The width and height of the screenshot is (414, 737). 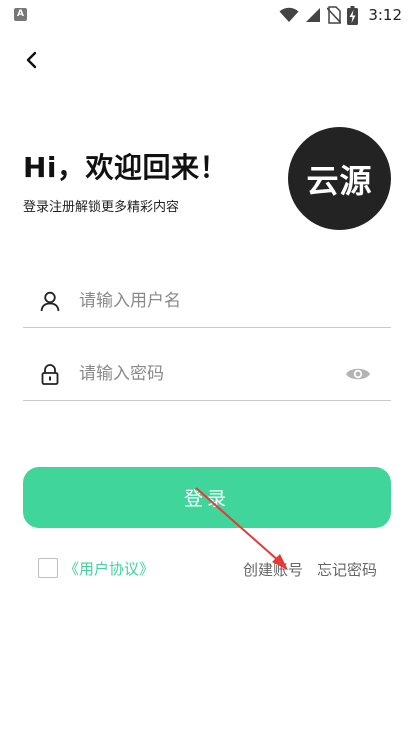 I want to click on user-icon, so click(x=50, y=301).